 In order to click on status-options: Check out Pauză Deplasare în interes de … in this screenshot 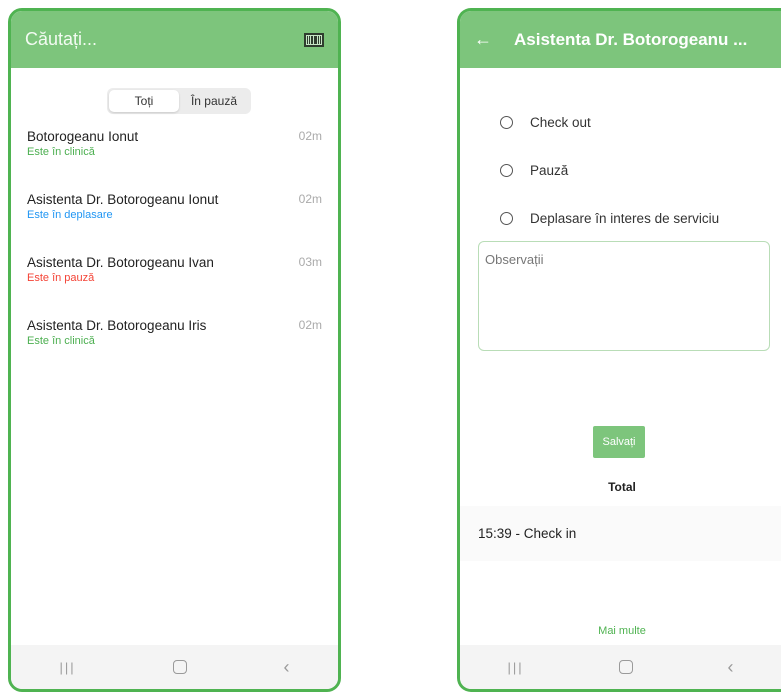, I will do `click(609, 170)`.